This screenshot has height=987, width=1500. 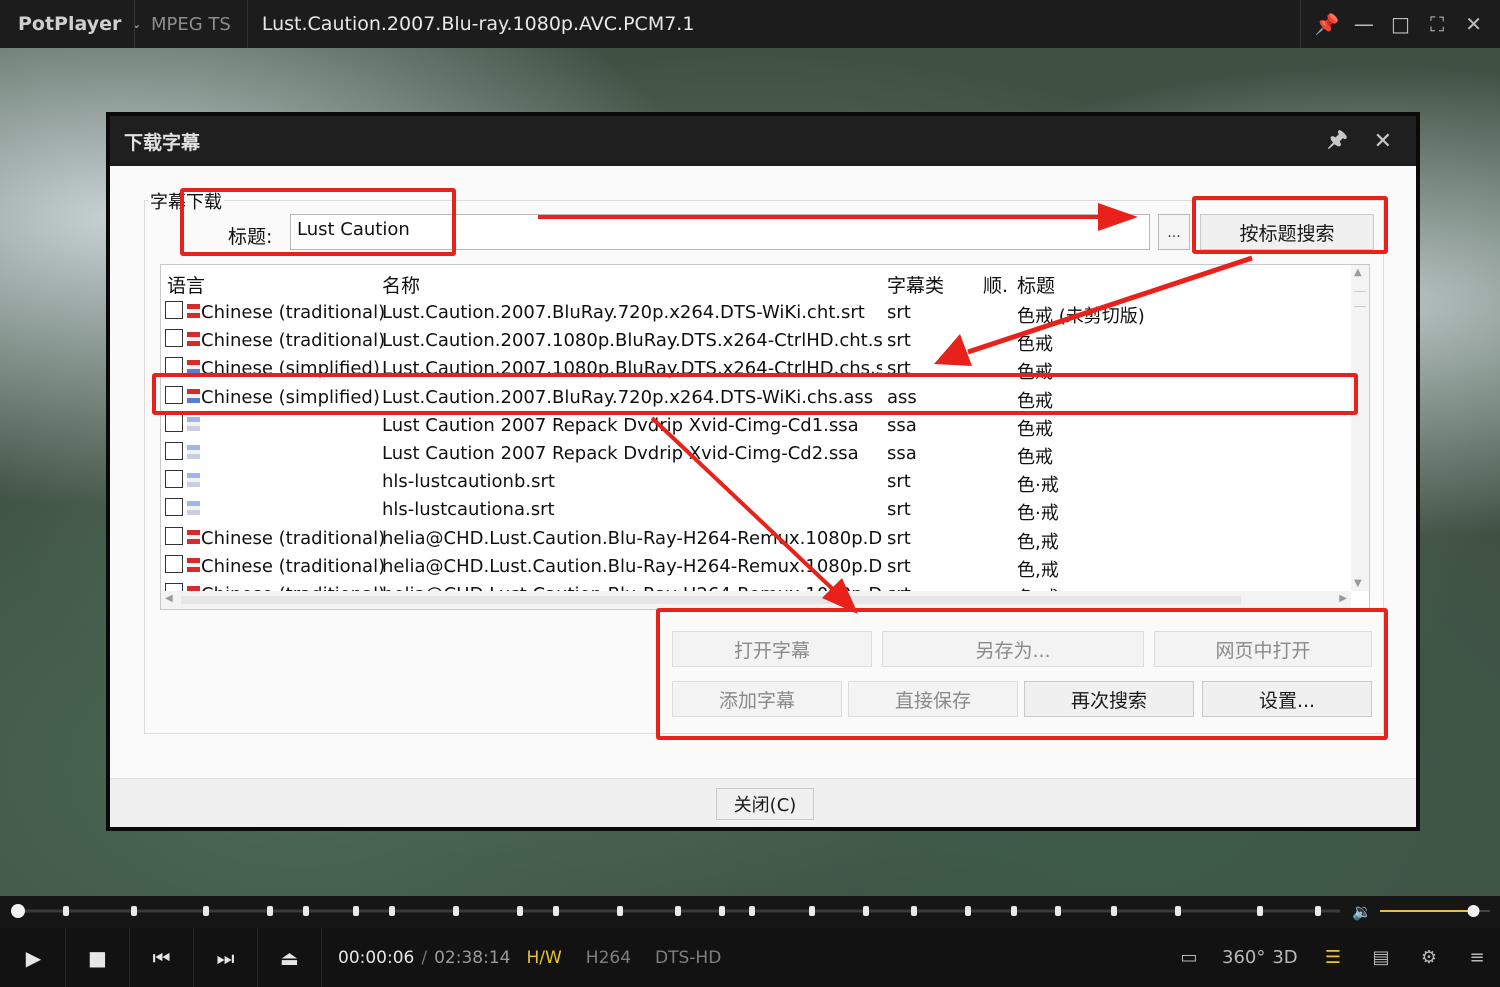 I want to click on play-button: ▶, so click(x=34, y=957).